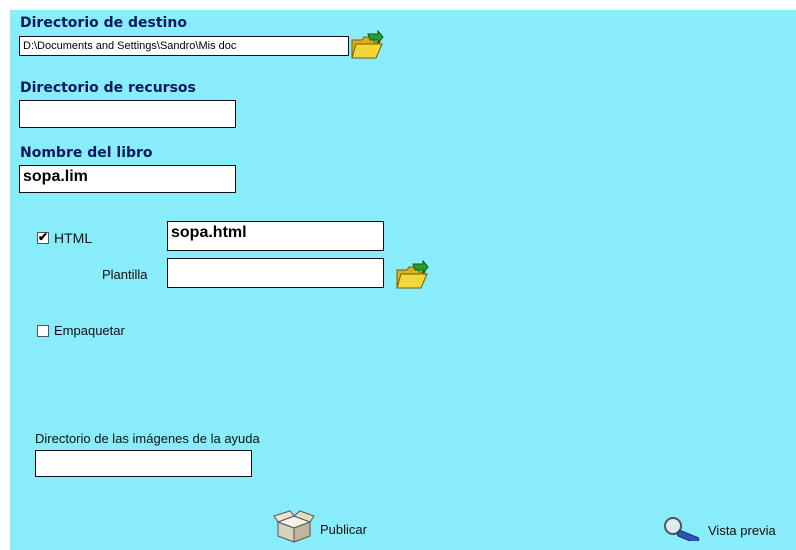 This screenshot has height=550, width=796. I want to click on magnifier-icon, so click(683, 530).